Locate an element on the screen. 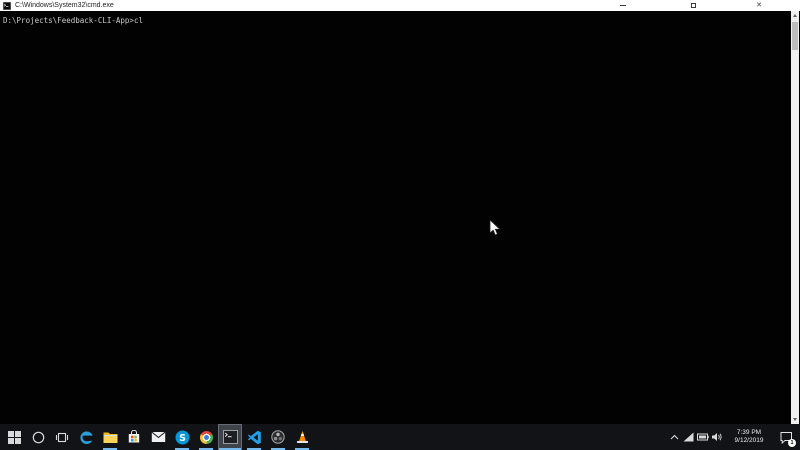  vlc-cone-icon is located at coordinates (302, 436).